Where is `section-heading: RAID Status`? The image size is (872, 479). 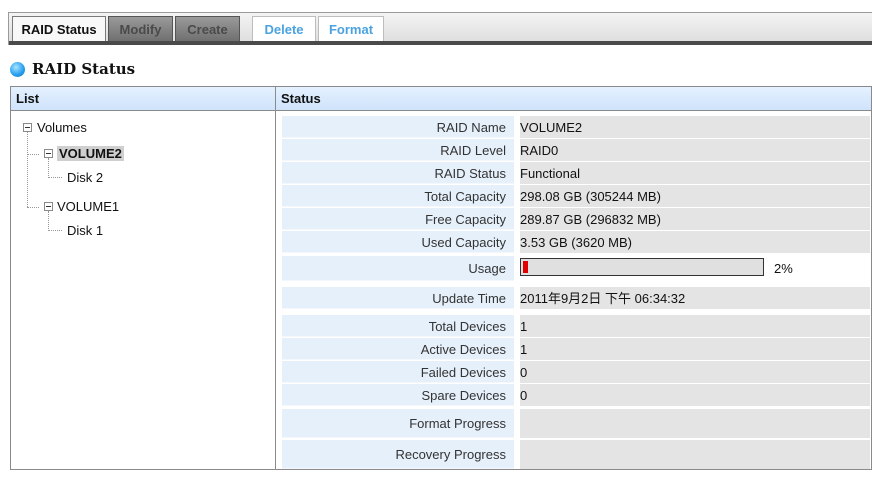 section-heading: RAID Status is located at coordinates (72, 69).